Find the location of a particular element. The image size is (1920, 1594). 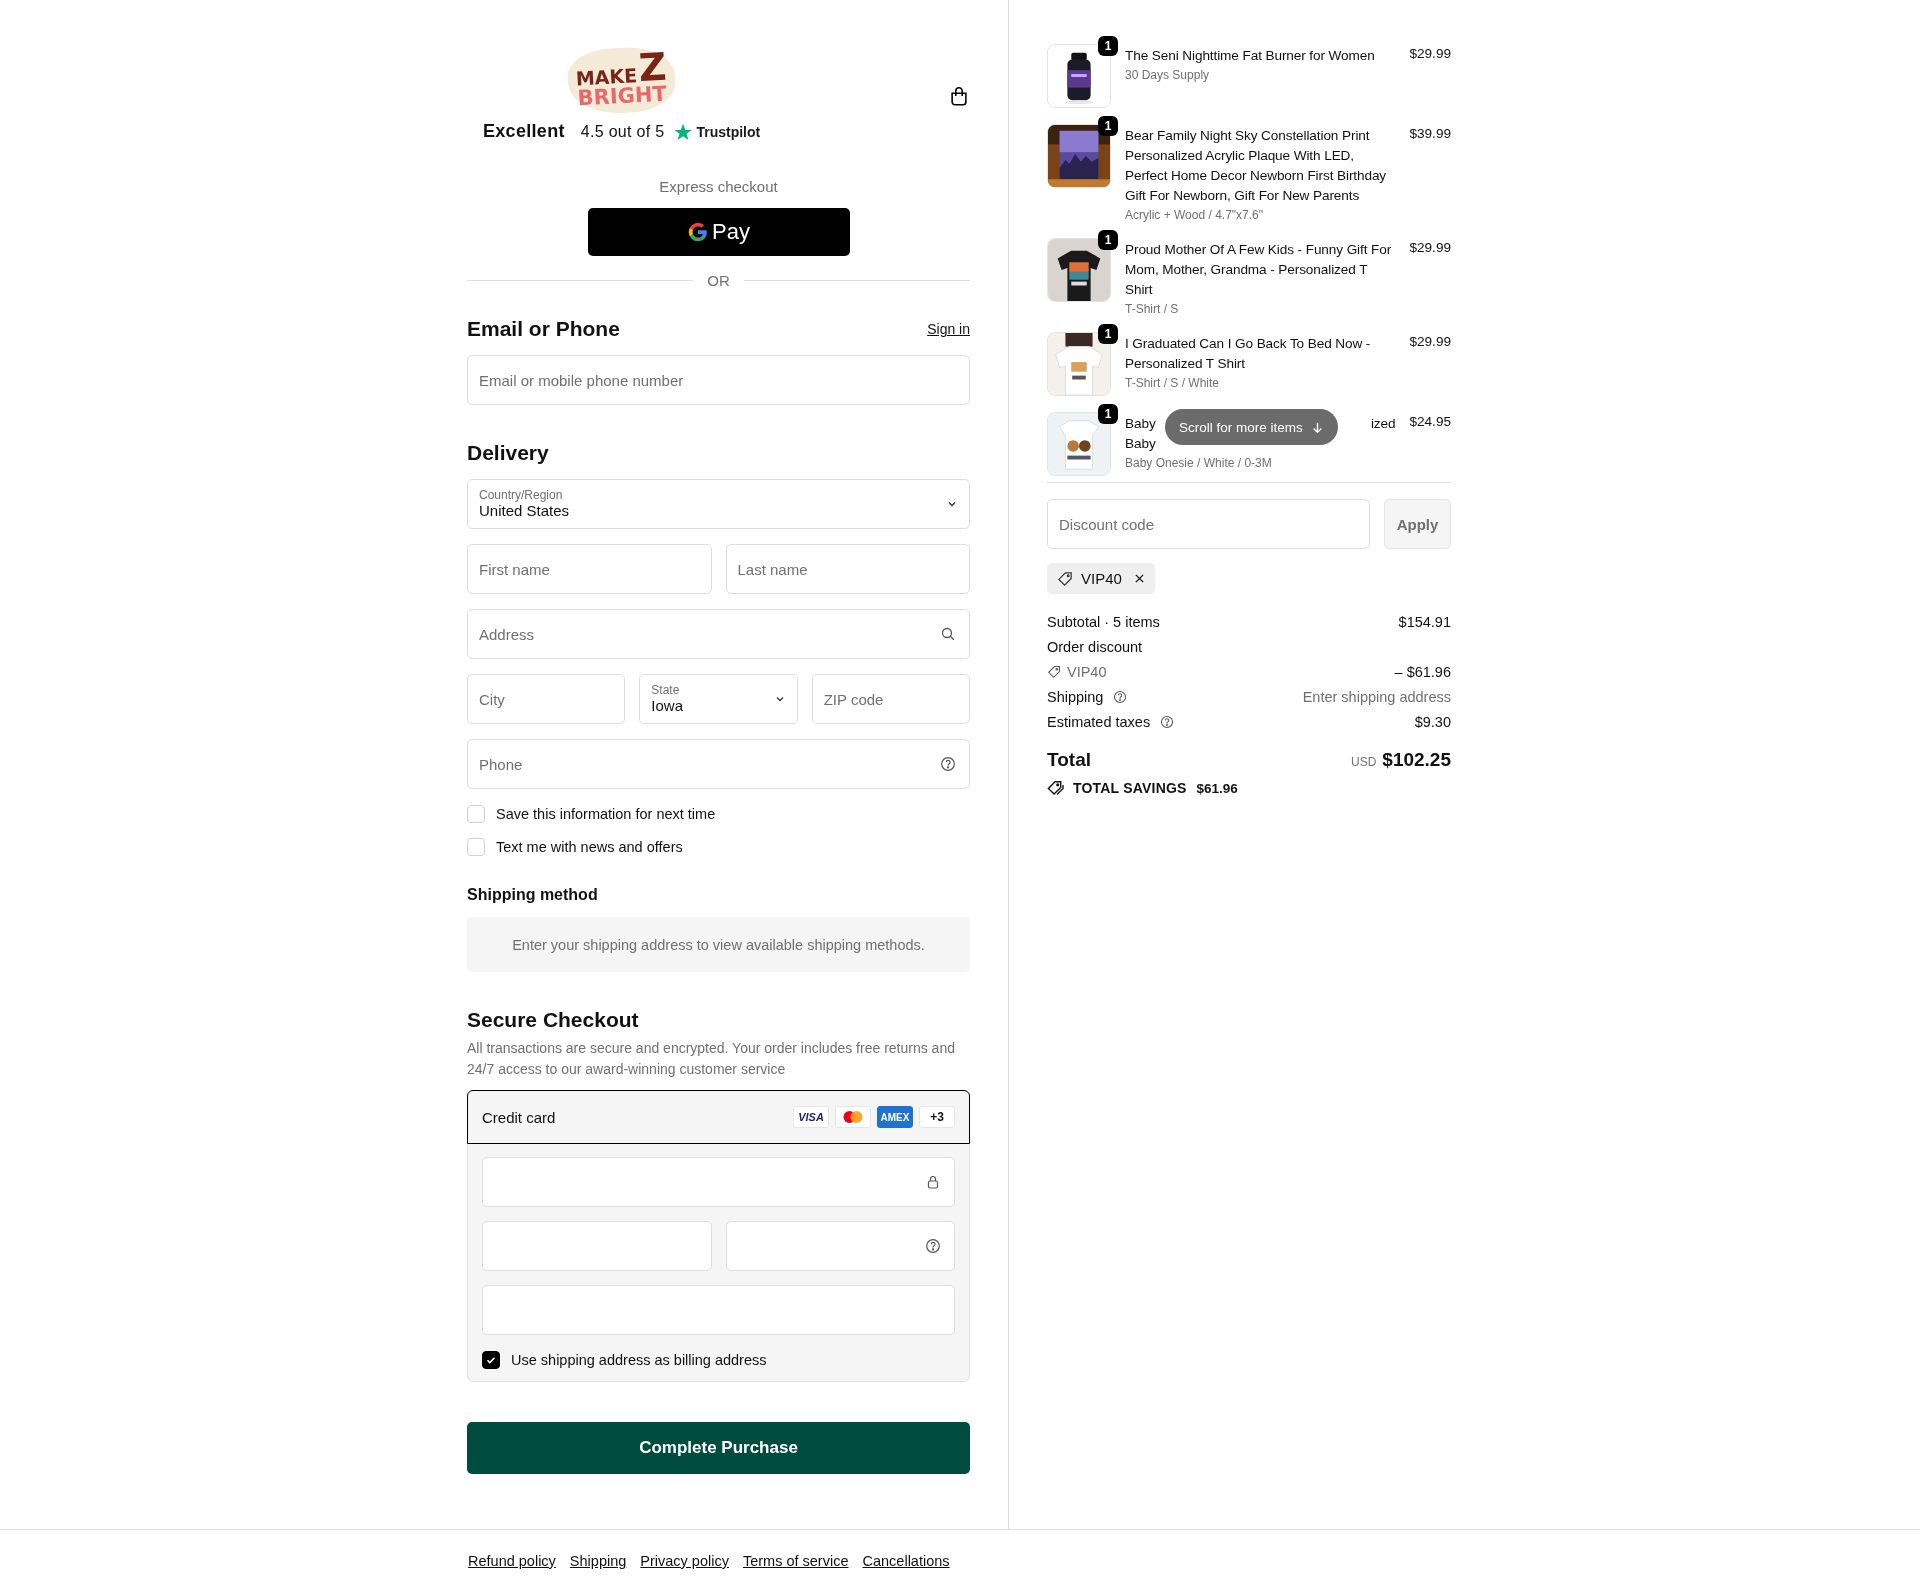

checkbox is located at coordinates (491, 1360).